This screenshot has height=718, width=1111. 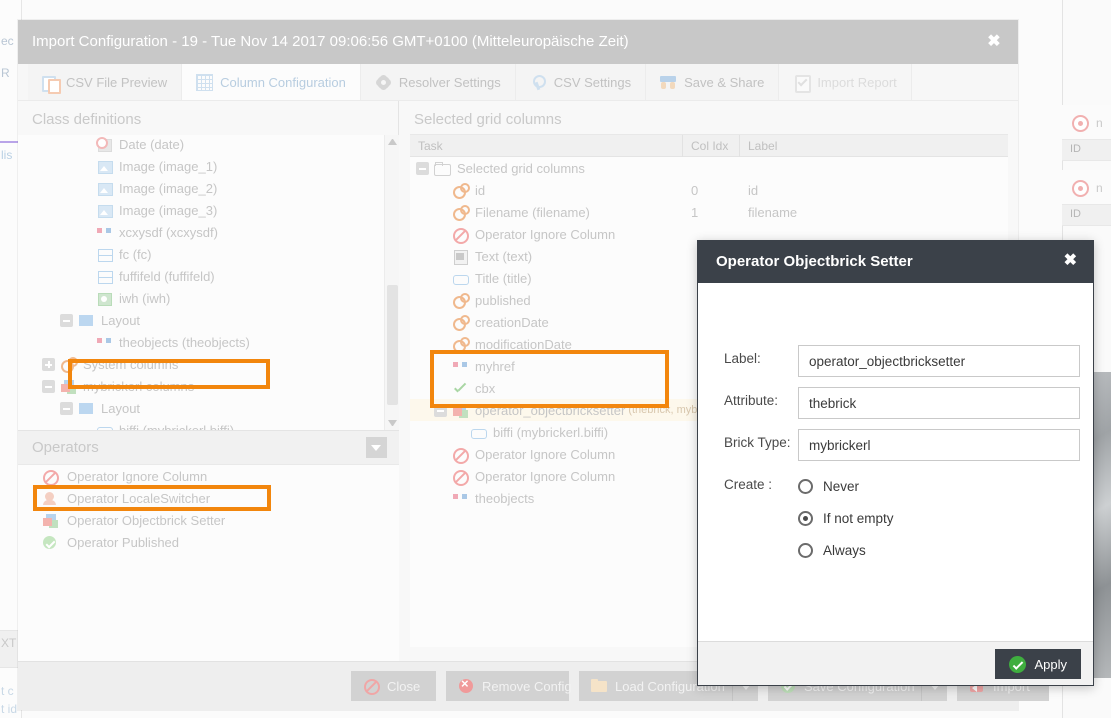 I want to click on wrench-icon, so click(x=538, y=82).